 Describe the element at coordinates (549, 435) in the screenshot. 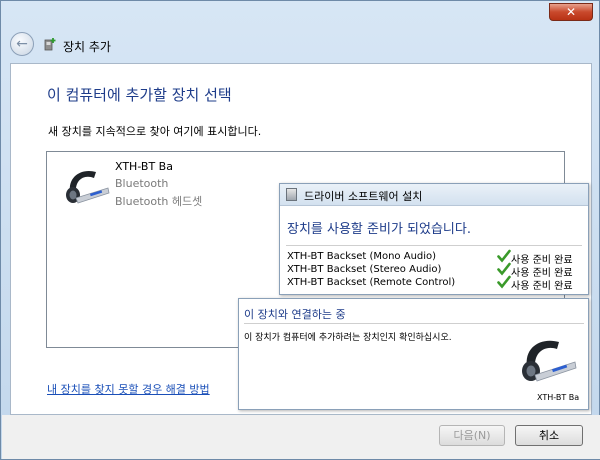

I see `cancel-button: 취소` at that location.